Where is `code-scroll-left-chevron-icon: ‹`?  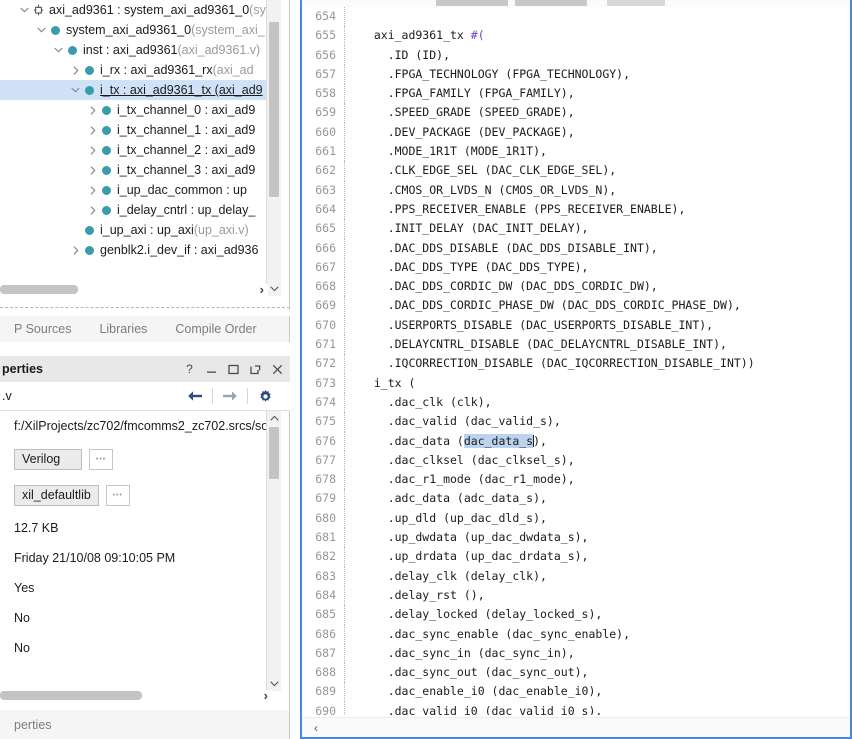
code-scroll-left-chevron-icon: ‹ is located at coordinates (310, 728).